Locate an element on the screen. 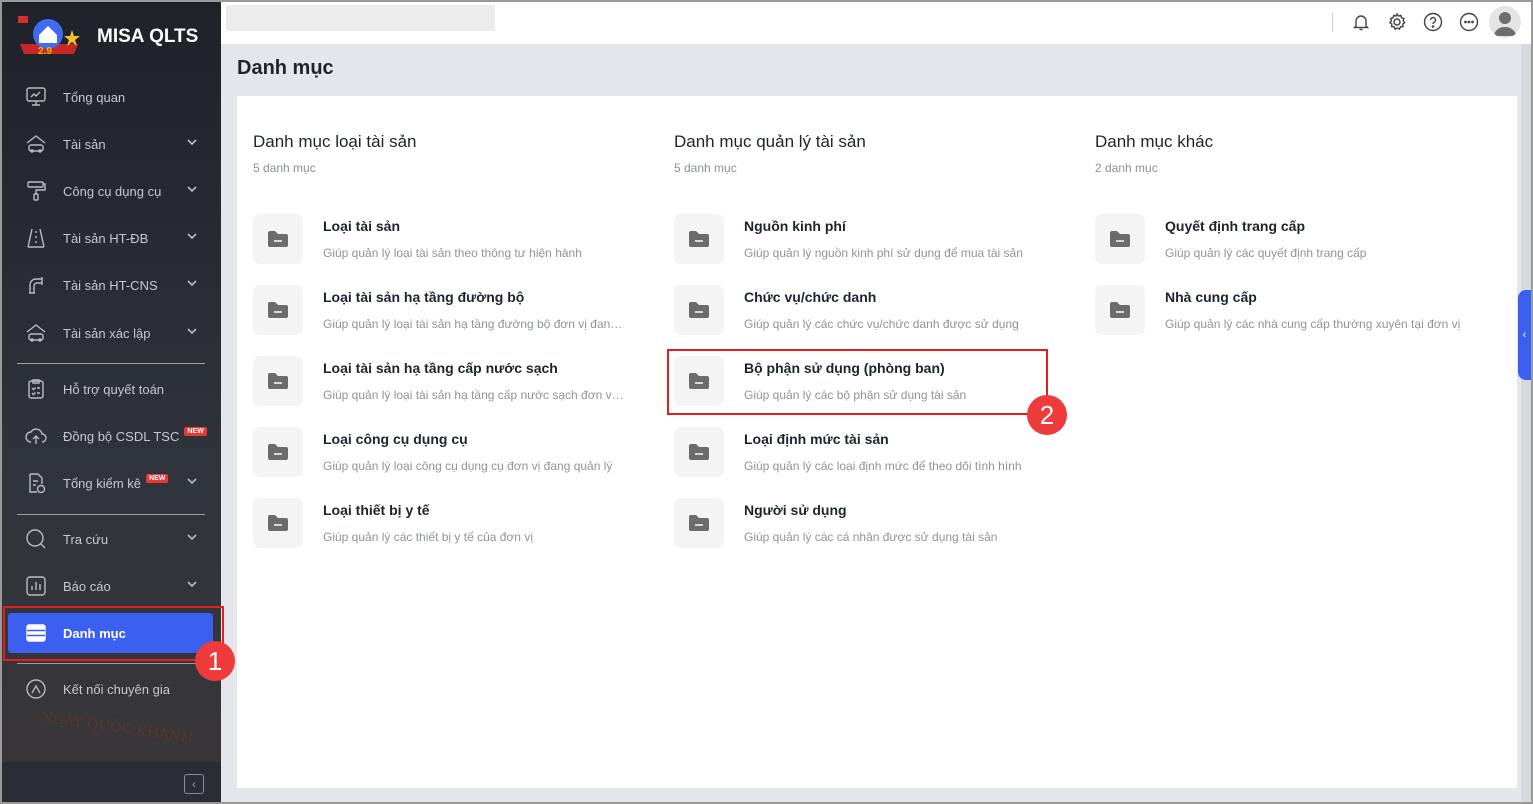 This screenshot has height=804, width=1533. annotation-step-1: 1 is located at coordinates (215, 661).